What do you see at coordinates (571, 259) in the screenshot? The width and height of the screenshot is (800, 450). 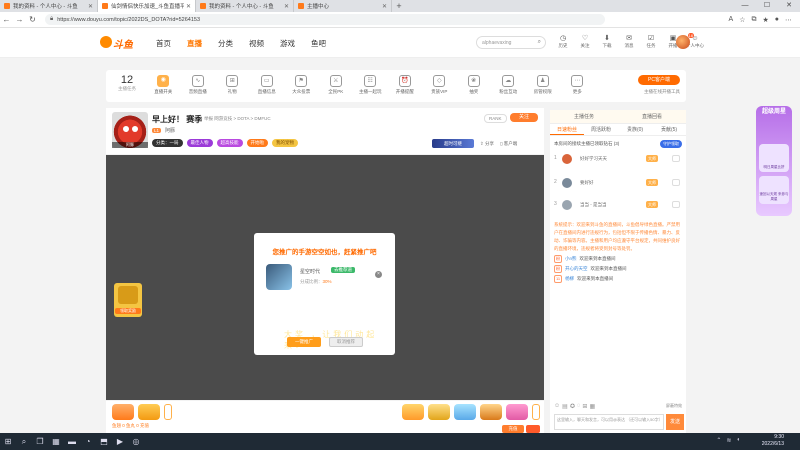 I see `chat-user: 小n熊` at bounding box center [571, 259].